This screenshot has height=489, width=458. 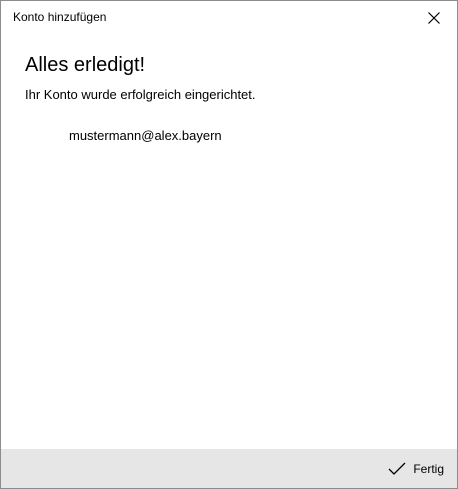 I want to click on done-button: Fertig, so click(x=416, y=469).